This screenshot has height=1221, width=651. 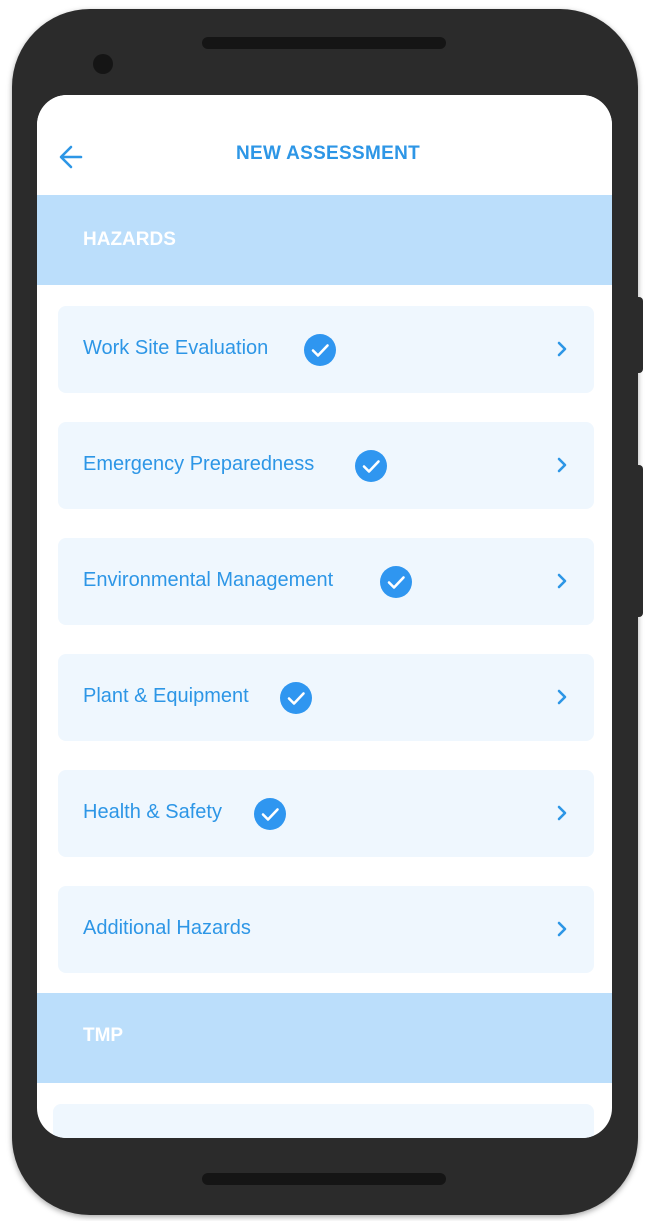 I want to click on list-item-label: Emergency Preparedness, so click(x=199, y=464).